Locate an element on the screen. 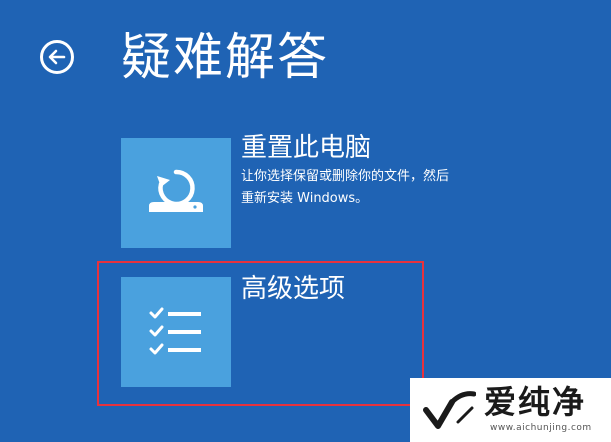 The image size is (611, 442). back-arrow-icon is located at coordinates (57, 57).